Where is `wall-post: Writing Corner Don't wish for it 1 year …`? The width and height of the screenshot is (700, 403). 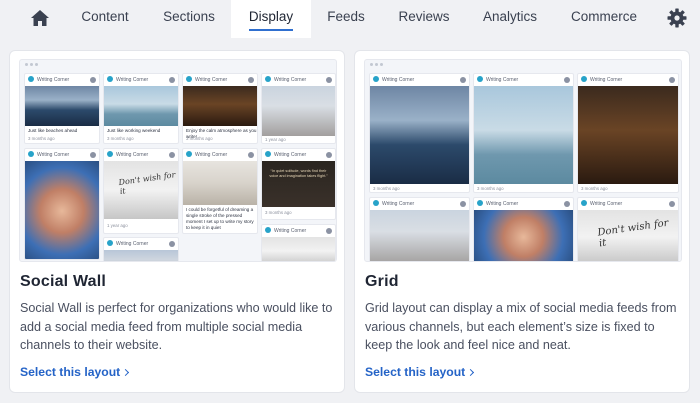 wall-post: Writing Corner Don't wish for it 1 year … is located at coordinates (141, 191).